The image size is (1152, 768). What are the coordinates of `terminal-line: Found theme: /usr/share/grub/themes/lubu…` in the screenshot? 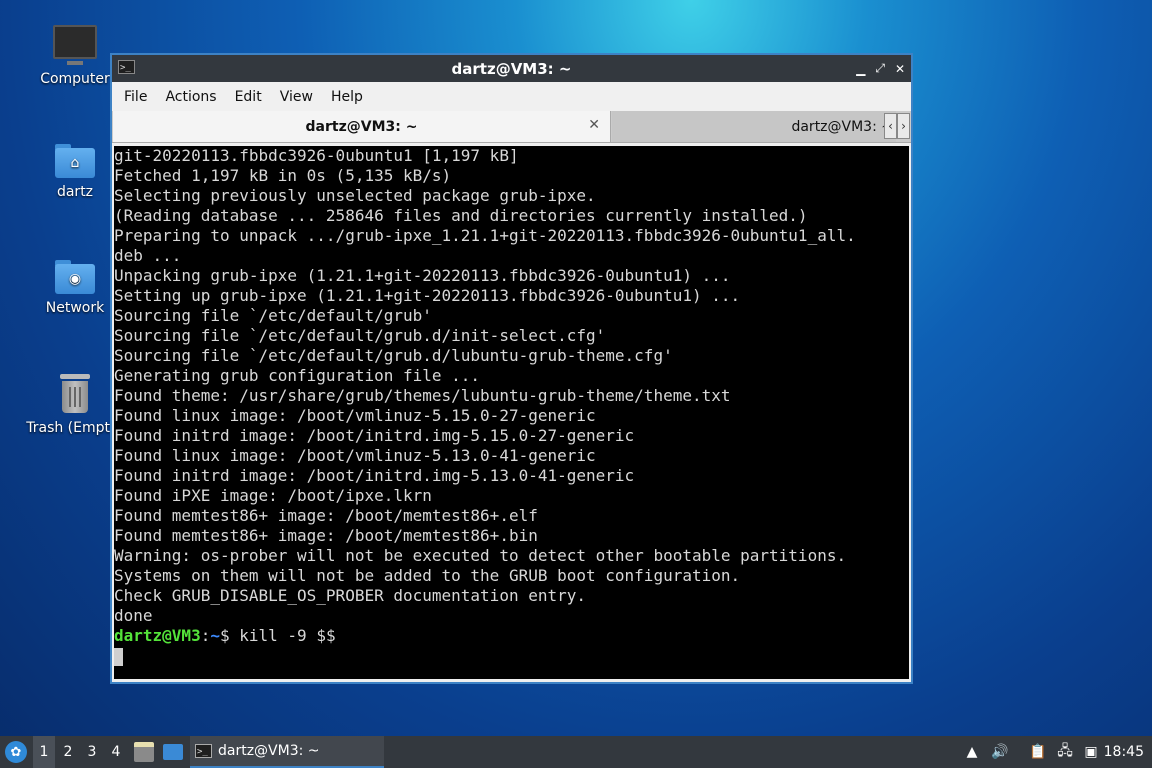 It's located at (422, 395).